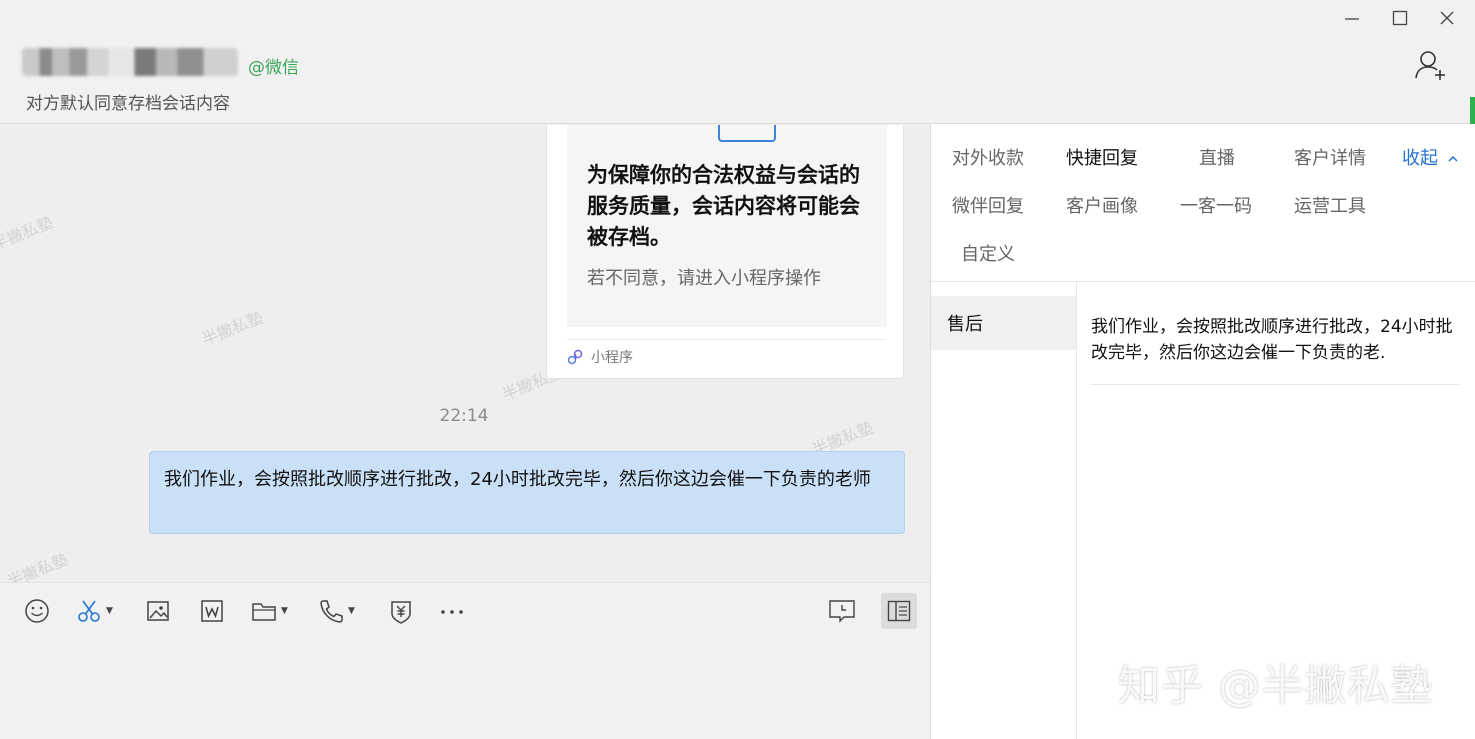 This screenshot has height=739, width=1475. I want to click on add-user-icon, so click(1430, 65).